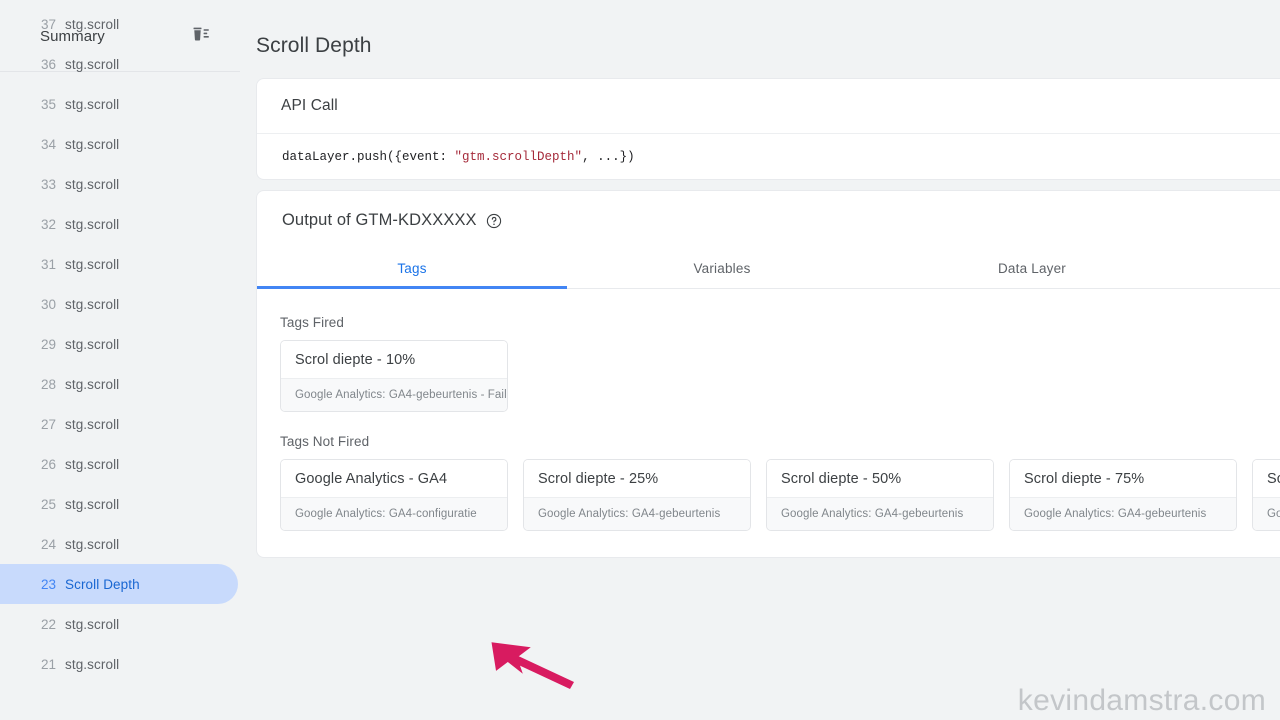 This screenshot has width=1280, height=720. Describe the element at coordinates (48, 384) in the screenshot. I see `event-row-number: 28` at that location.